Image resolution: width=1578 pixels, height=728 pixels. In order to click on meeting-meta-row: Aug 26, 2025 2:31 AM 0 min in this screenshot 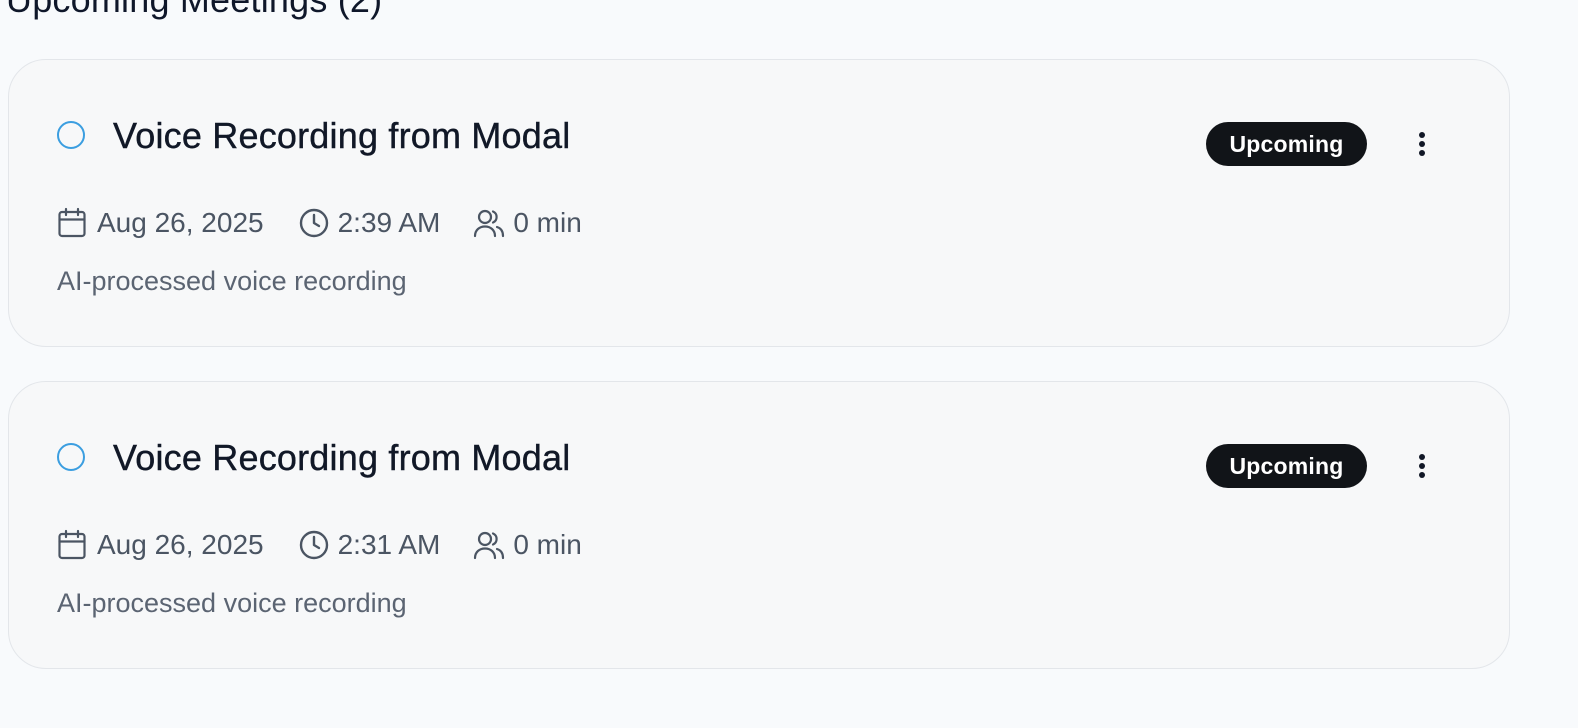, I will do `click(319, 545)`.